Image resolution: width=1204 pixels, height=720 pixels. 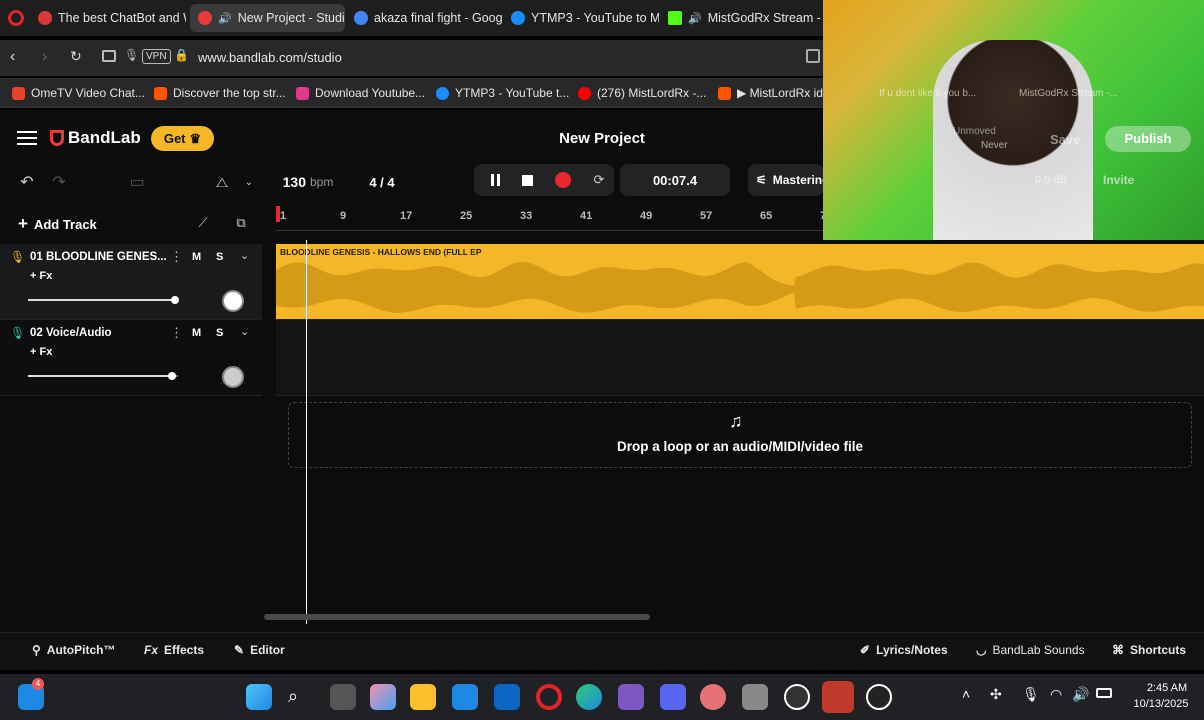 What do you see at coordinates (131, 55) in the screenshot?
I see `microphone-icon: 🎙` at bounding box center [131, 55].